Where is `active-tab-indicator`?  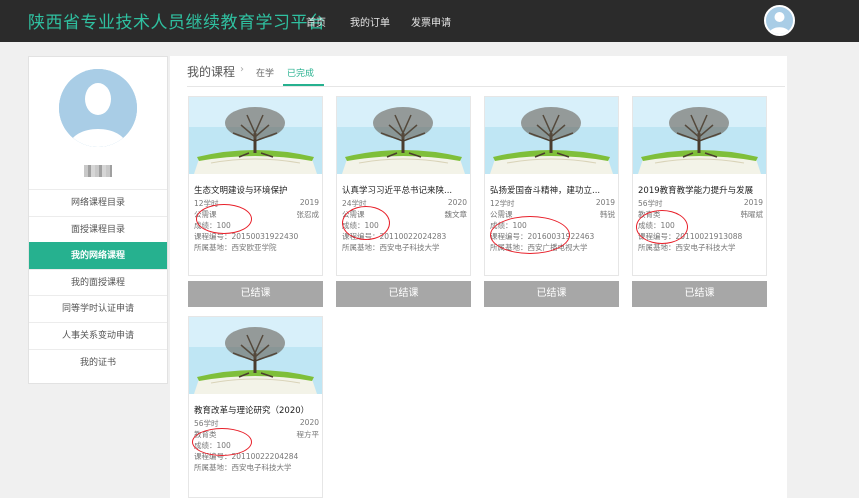 active-tab-indicator is located at coordinates (303, 85).